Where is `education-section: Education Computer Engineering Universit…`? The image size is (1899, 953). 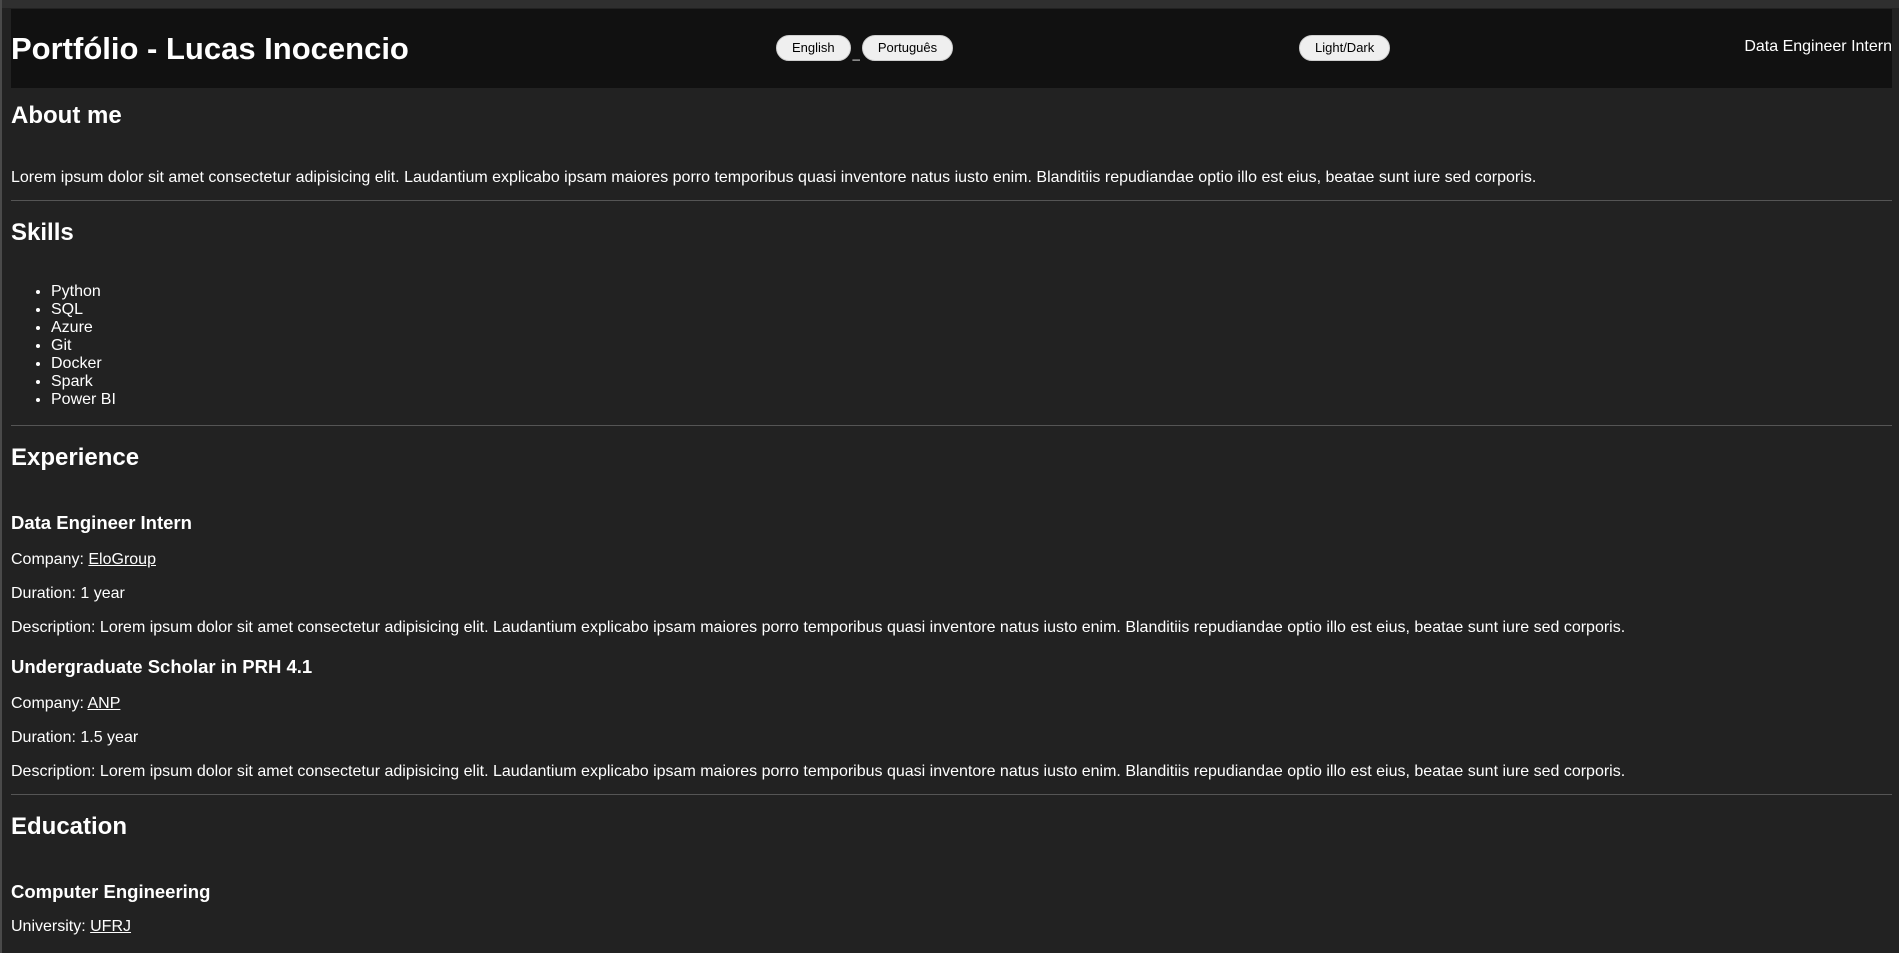
education-section: Education Computer Engineering Universit… is located at coordinates (951, 875).